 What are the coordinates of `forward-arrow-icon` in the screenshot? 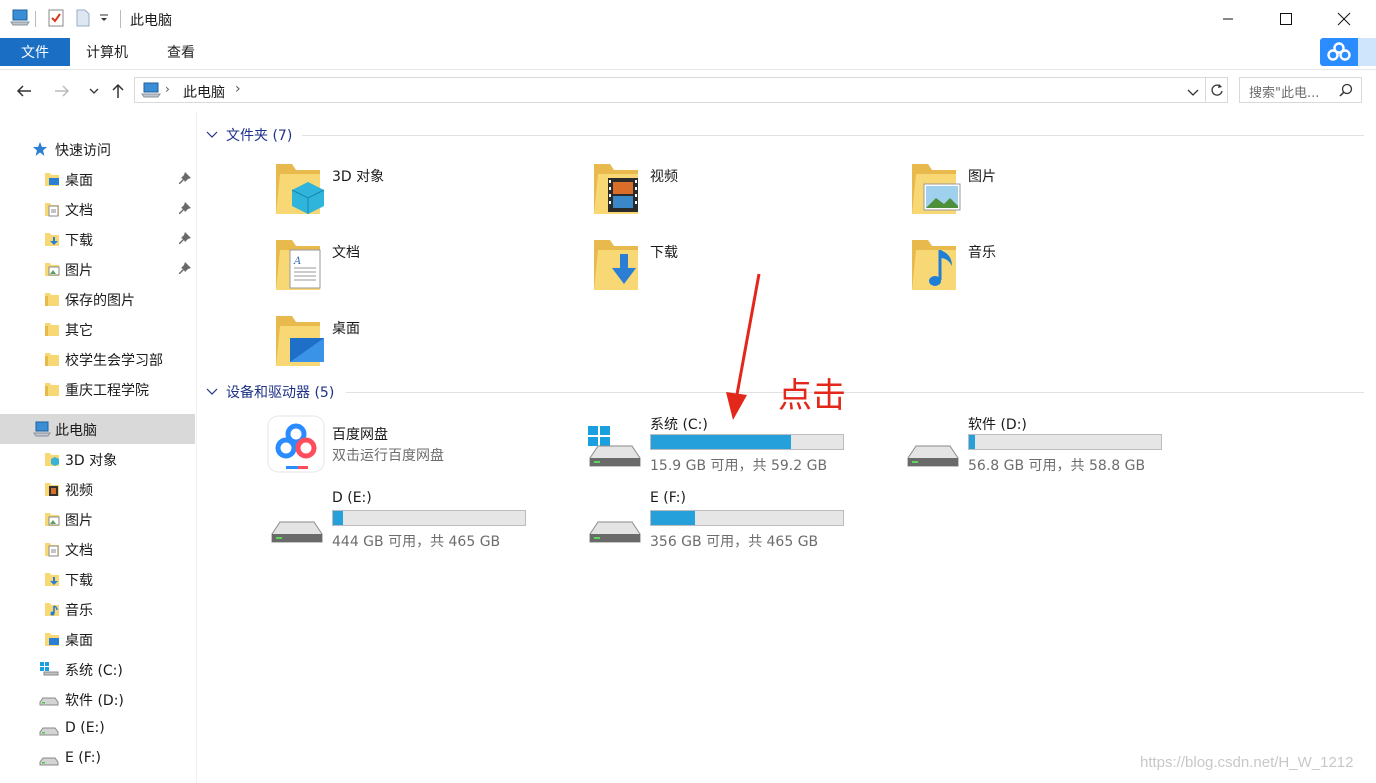 It's located at (62, 91).